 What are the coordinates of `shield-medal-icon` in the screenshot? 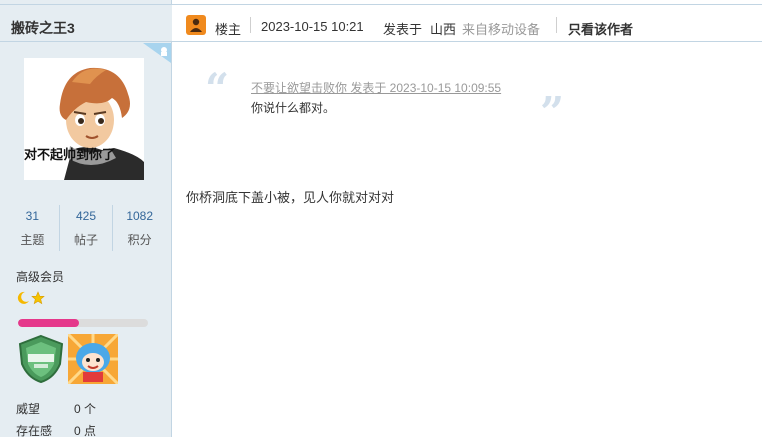 It's located at (41, 359).